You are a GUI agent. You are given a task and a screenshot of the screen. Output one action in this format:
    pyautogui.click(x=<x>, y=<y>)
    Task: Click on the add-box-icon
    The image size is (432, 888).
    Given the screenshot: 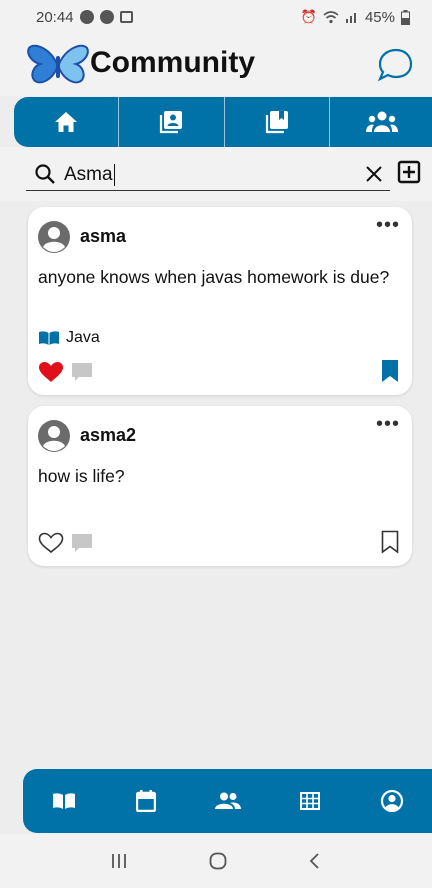 What is the action you would take?
    pyautogui.click(x=409, y=172)
    